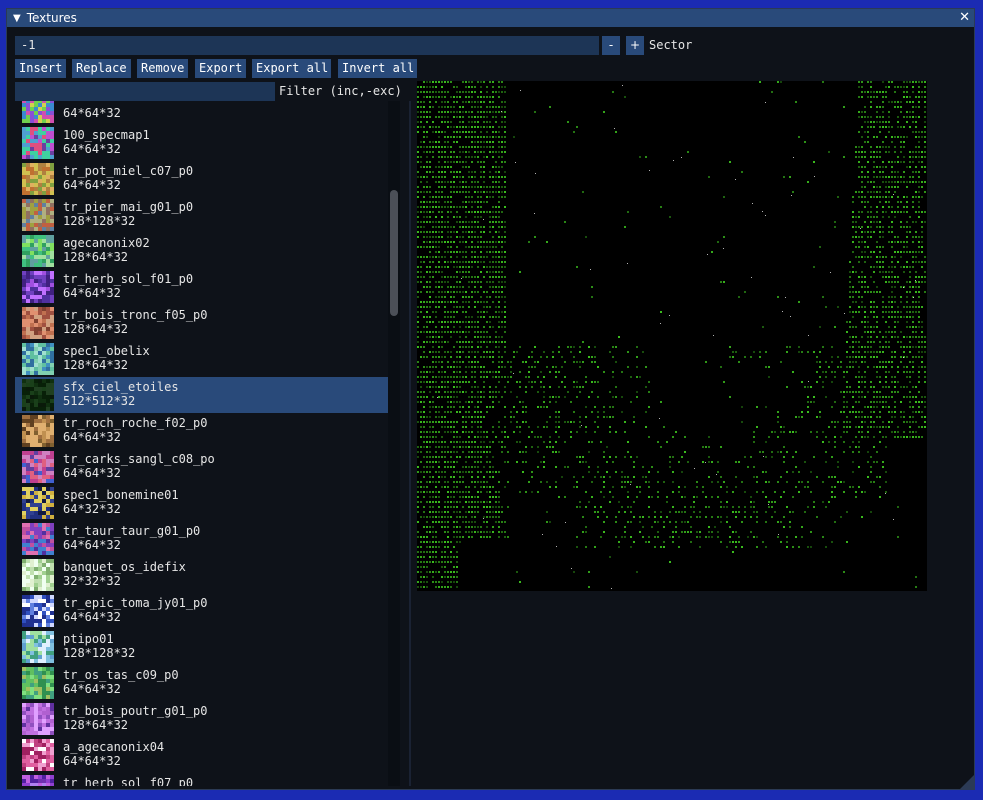  I want to click on texture-list-item: tr_herb_sol_f07_p064*64*32, so click(201, 779).